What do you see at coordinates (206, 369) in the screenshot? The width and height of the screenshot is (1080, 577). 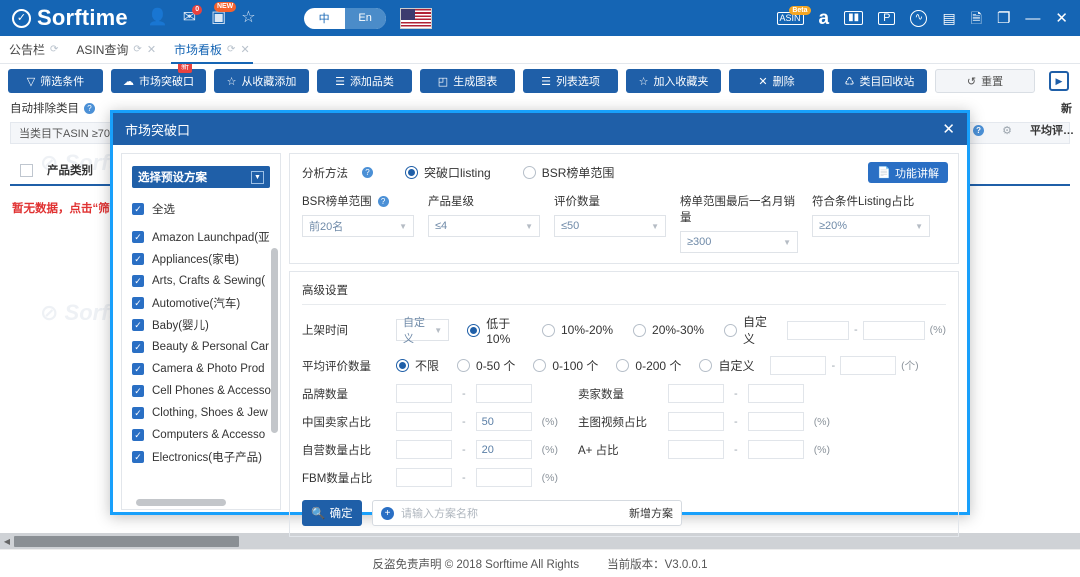 I see `list-item: ✓ Camera & Photo Prod` at bounding box center [206, 369].